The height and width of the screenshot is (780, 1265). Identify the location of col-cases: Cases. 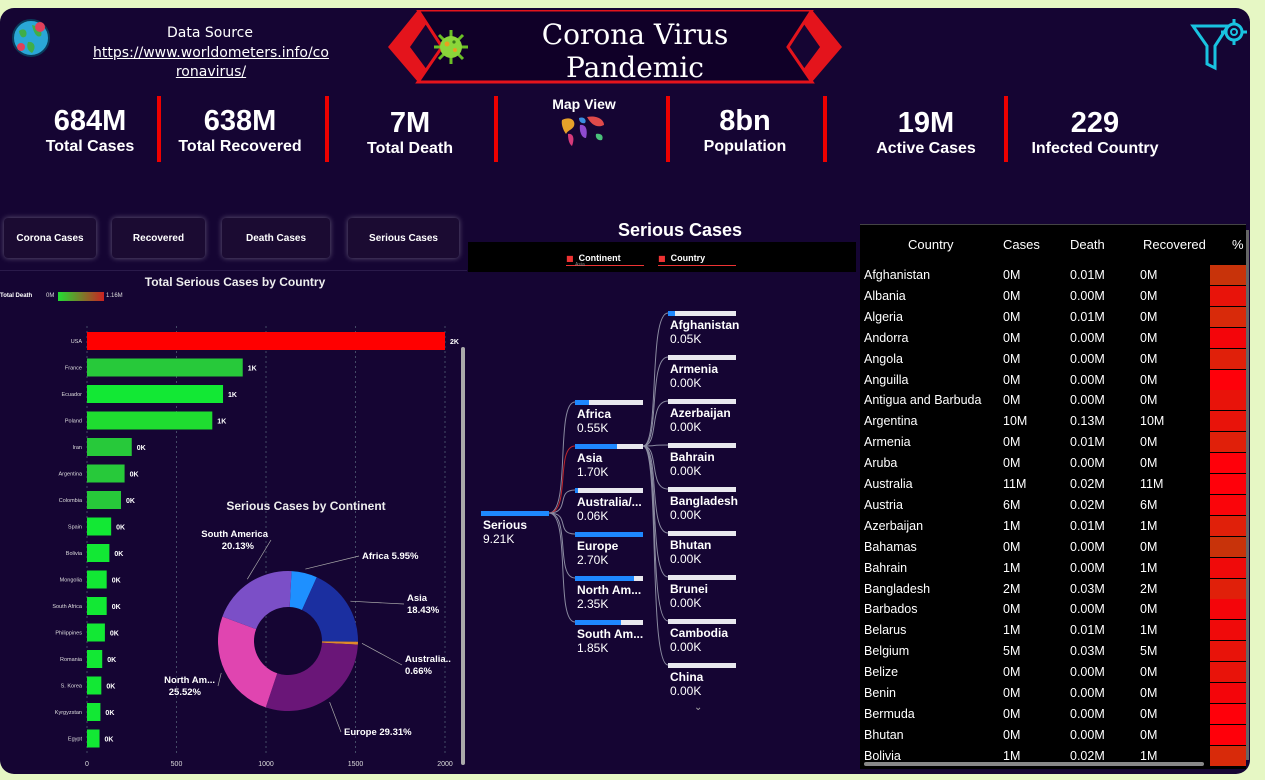
(1021, 244).